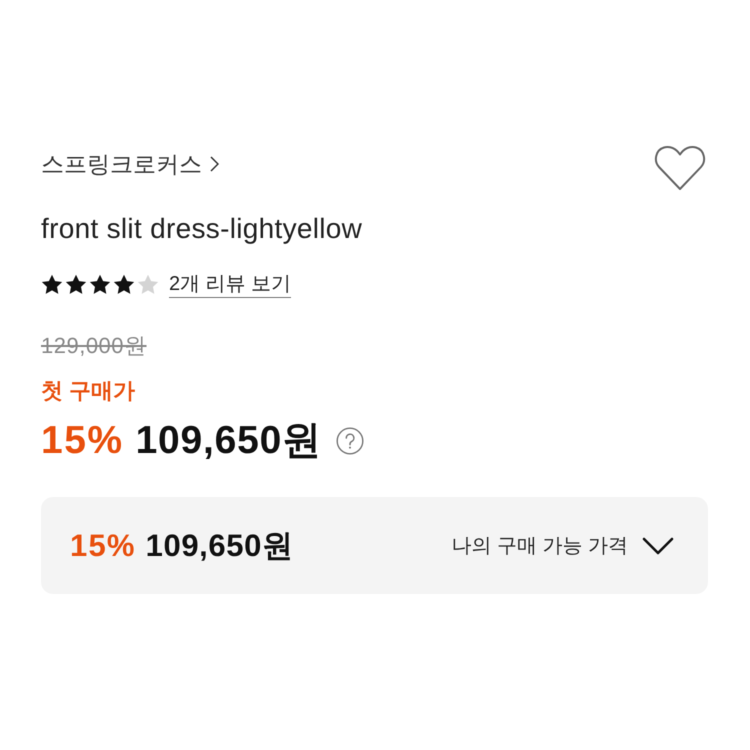  What do you see at coordinates (130, 164) in the screenshot?
I see `brand-link: 스프링크로커스` at bounding box center [130, 164].